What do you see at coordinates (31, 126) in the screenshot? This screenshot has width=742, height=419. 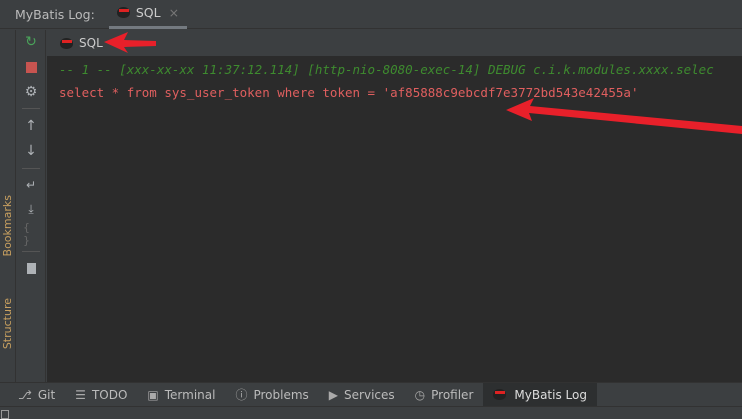 I see `arrow-up-icon: ↑` at bounding box center [31, 126].